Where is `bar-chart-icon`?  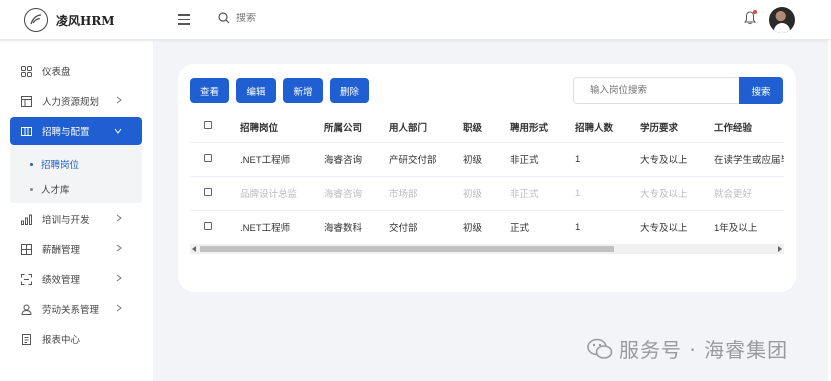 bar-chart-icon is located at coordinates (26, 219).